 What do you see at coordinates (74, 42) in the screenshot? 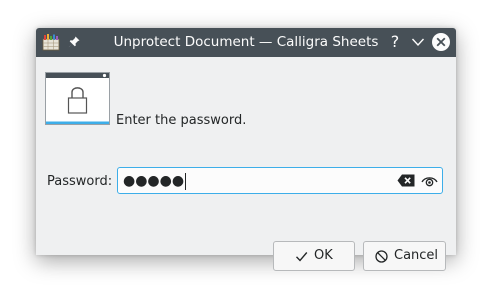
I see `pin-icon` at bounding box center [74, 42].